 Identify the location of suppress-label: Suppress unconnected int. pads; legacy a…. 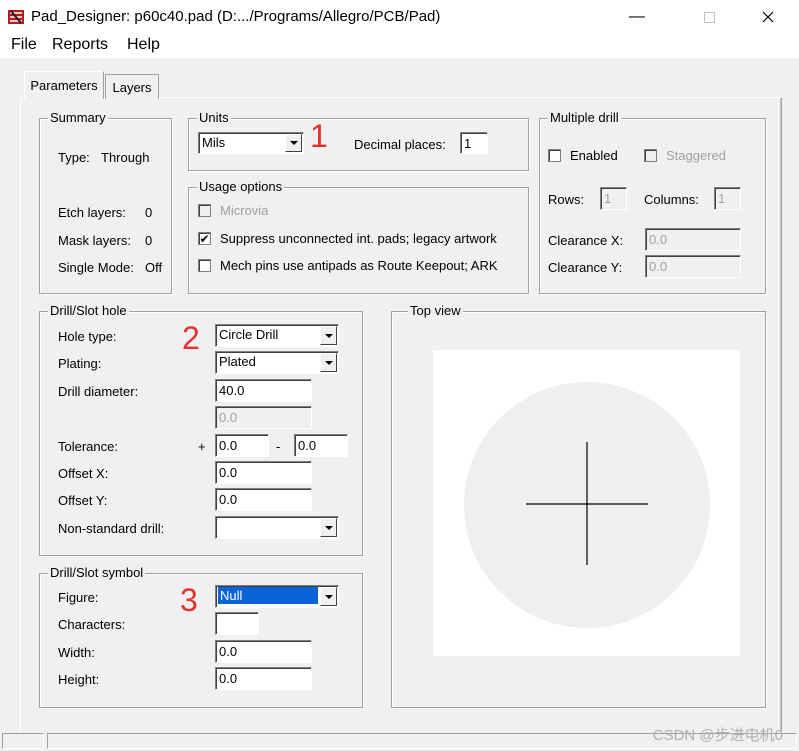
(358, 238).